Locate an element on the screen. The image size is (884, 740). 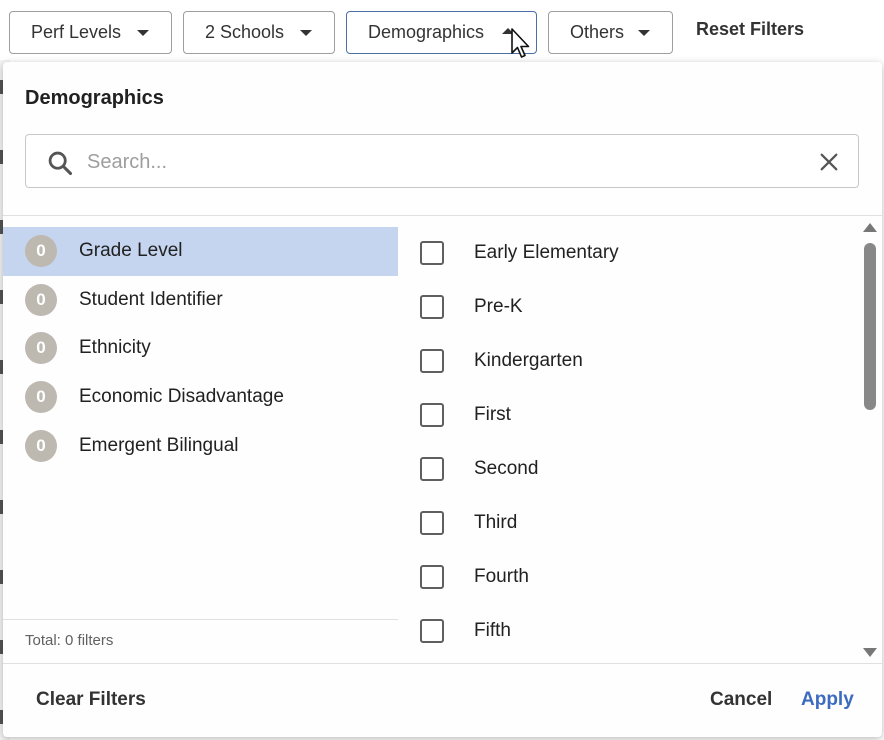
option-pre-k: Pre-K is located at coordinates (633, 307).